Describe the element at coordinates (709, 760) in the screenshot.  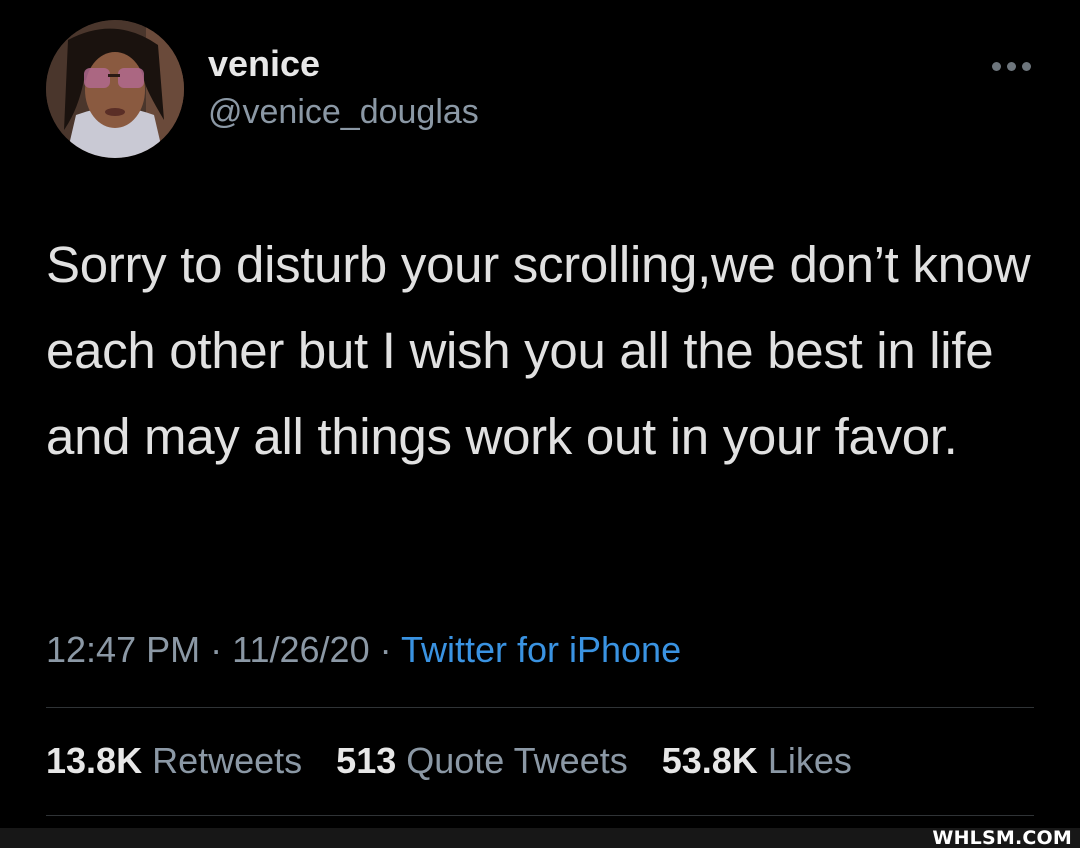
I see `likes-count: 53.8K` at that location.